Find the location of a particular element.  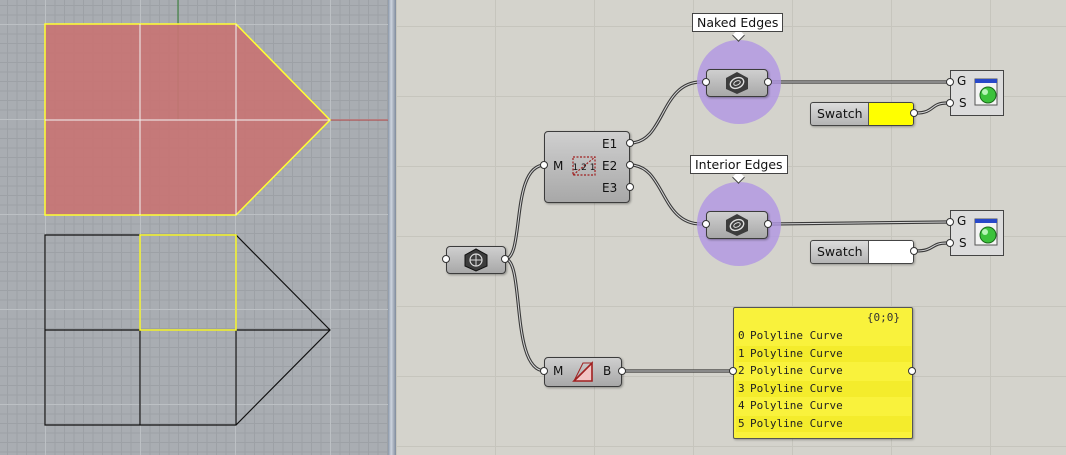

custom-preview-1: G S is located at coordinates (977, 93).